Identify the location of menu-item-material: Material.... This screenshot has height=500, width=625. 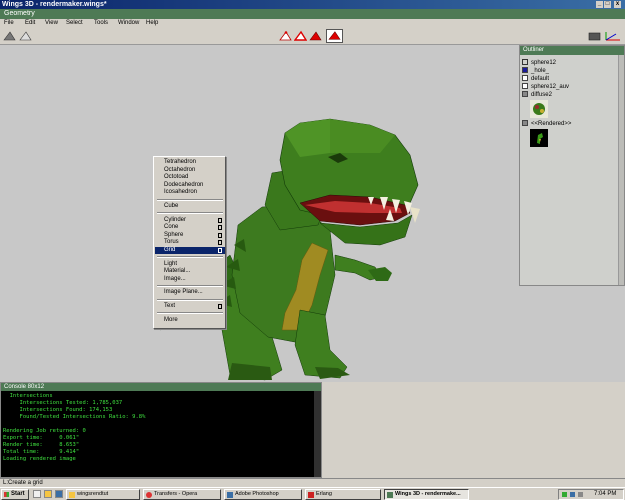
(190, 271).